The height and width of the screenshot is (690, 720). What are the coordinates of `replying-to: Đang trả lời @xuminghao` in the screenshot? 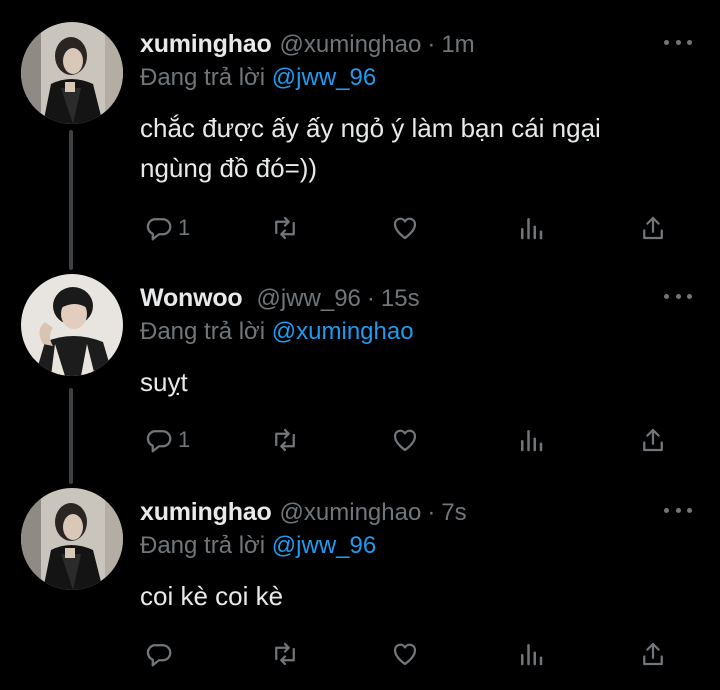 It's located at (277, 332).